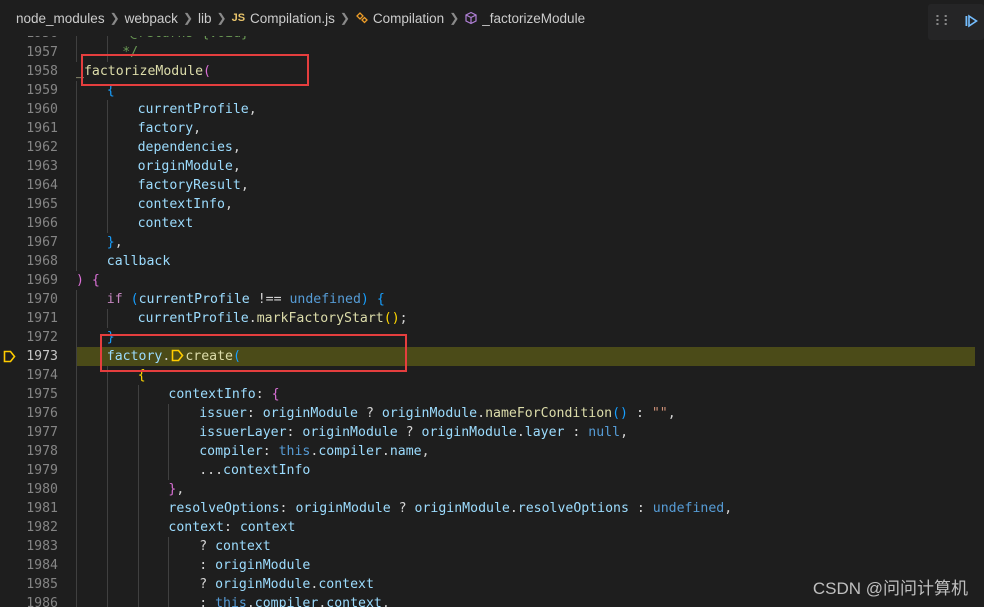 Image resolution: width=984 pixels, height=607 pixels. What do you see at coordinates (269, 299) in the screenshot?
I see `code-token: !==` at bounding box center [269, 299].